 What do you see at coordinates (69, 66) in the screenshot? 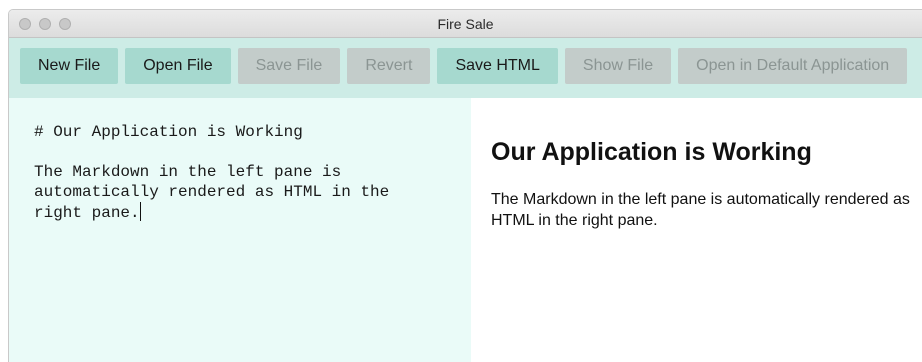
I see `new-file-button: New File` at bounding box center [69, 66].